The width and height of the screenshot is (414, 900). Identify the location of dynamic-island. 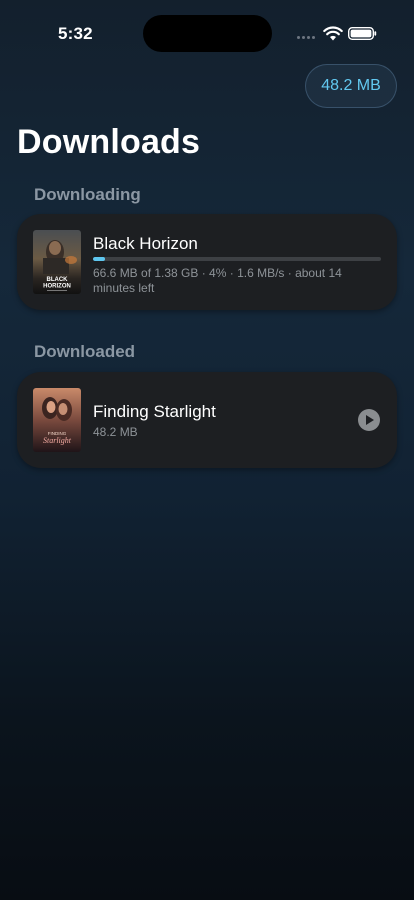
(207, 33).